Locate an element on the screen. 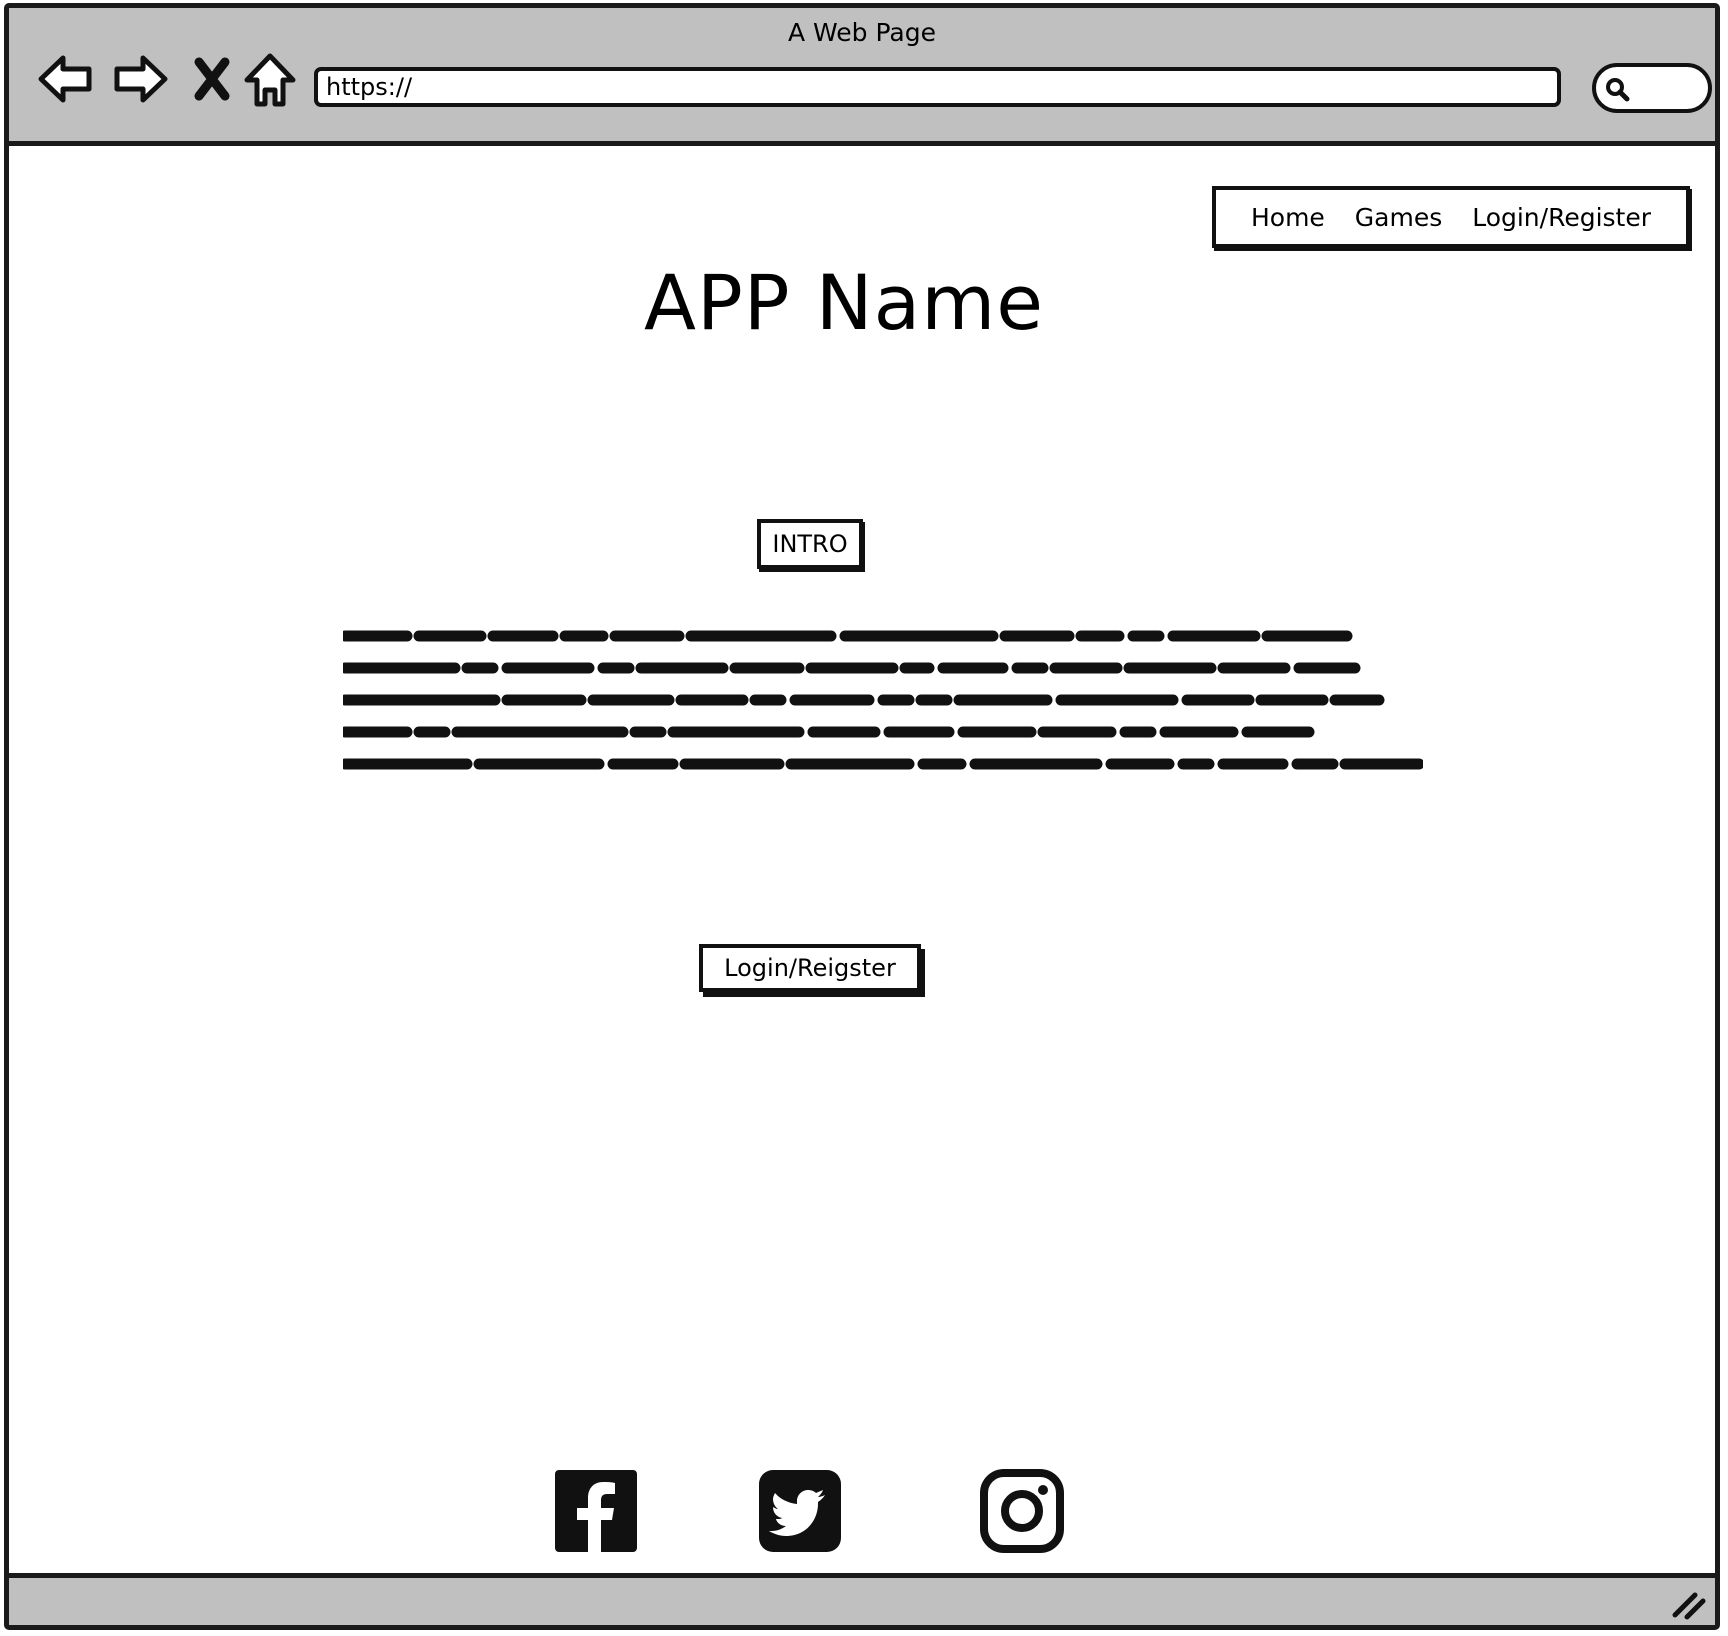 The height and width of the screenshot is (1636, 1728). instagram-icon is located at coordinates (1022, 1511).